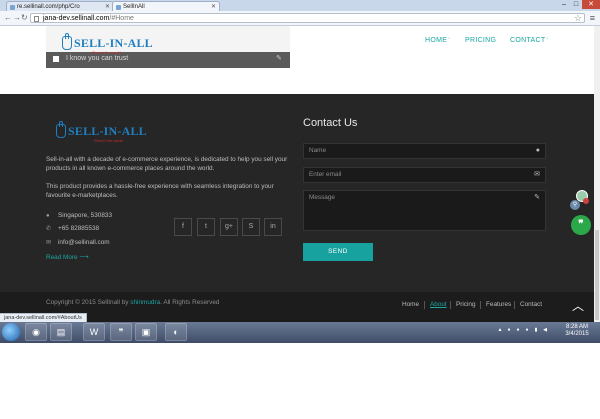 The height and width of the screenshot is (419, 600). I want to click on phone-line: ✆ +65 82885538, so click(72, 229).